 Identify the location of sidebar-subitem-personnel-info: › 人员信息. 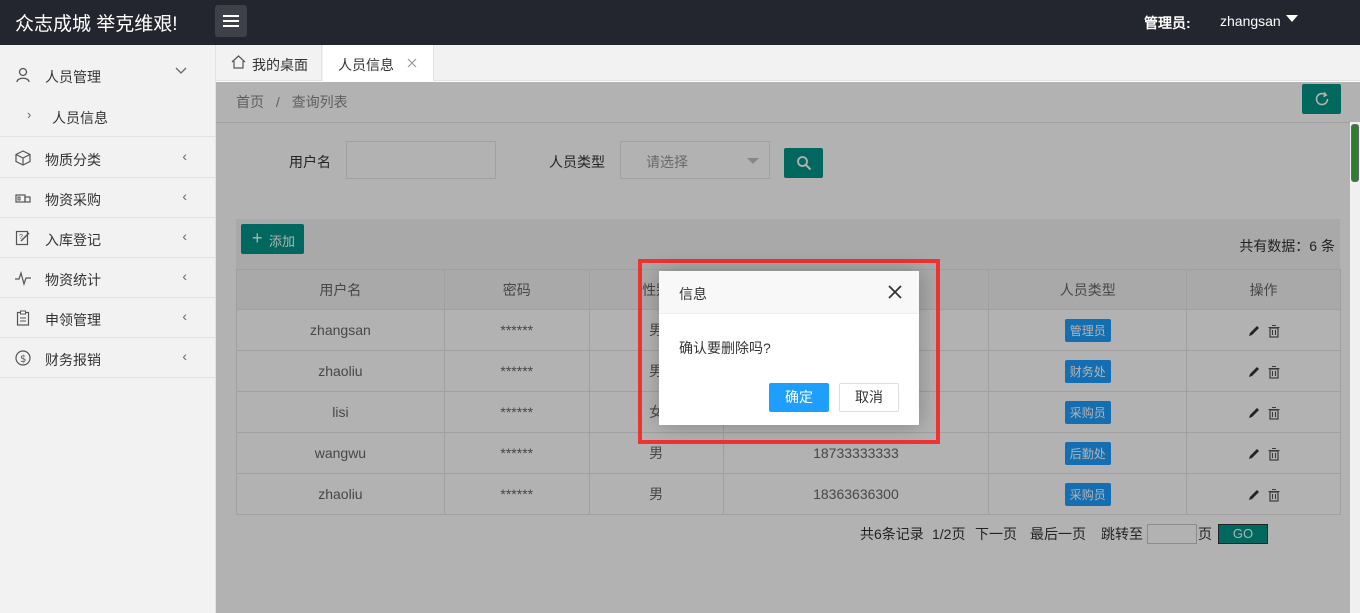
(107, 116).